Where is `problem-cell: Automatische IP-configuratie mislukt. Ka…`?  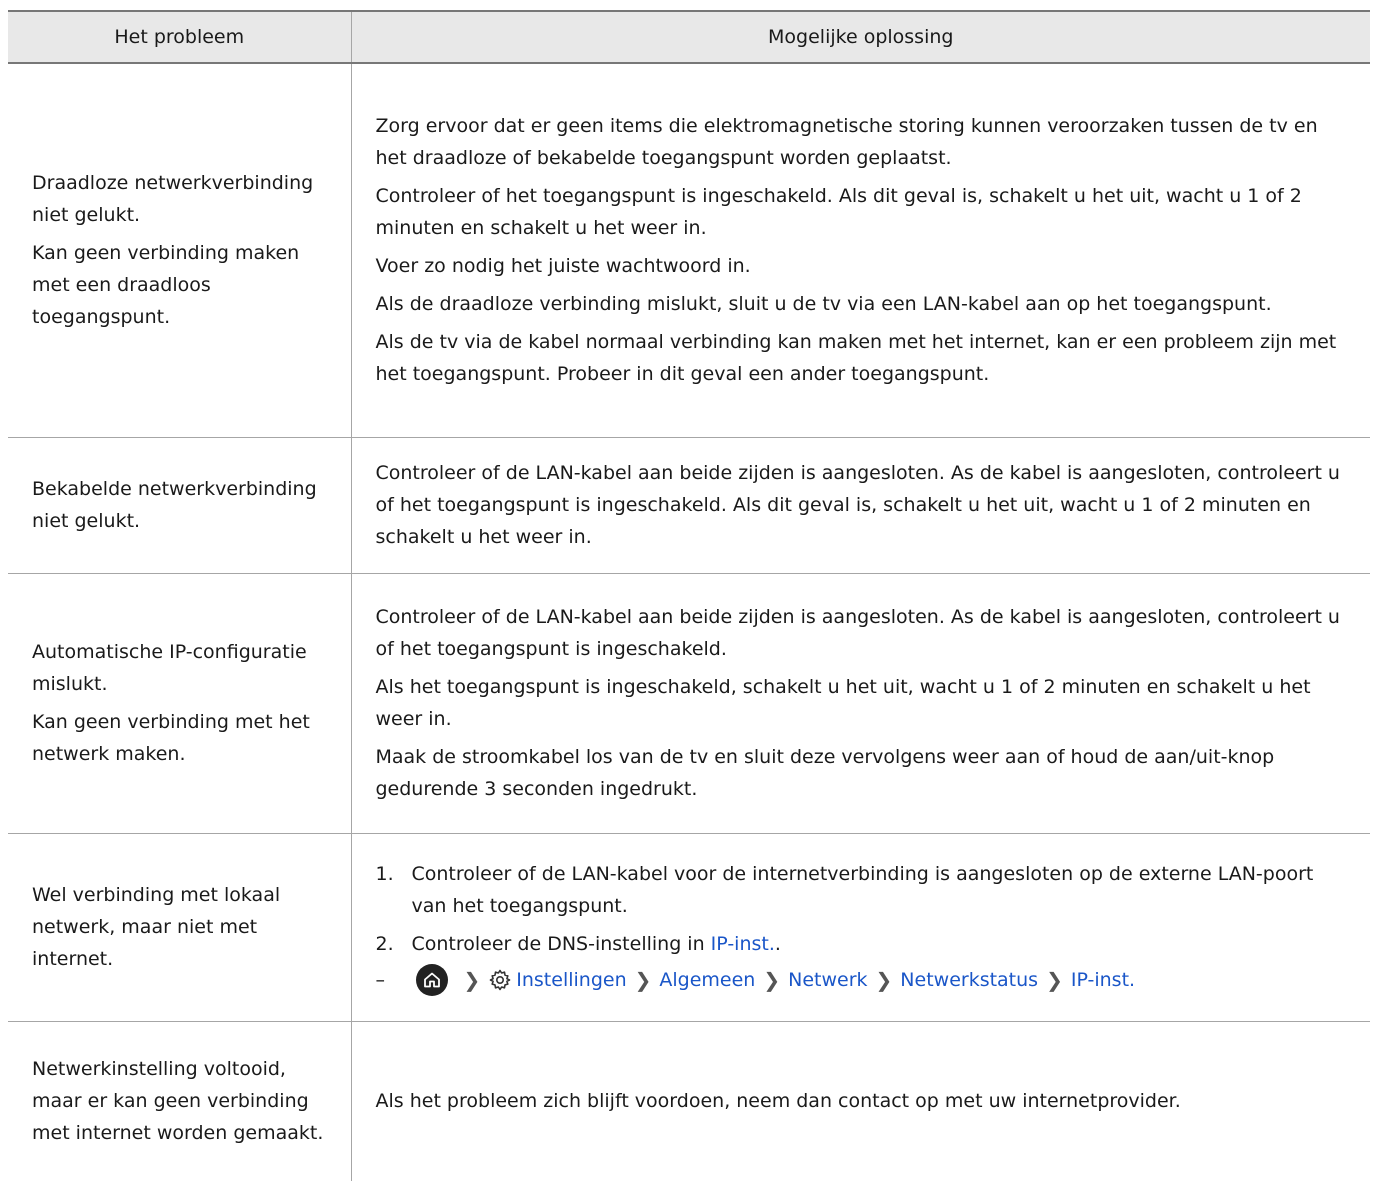 problem-cell: Automatische IP-configuratie mislukt. Ka… is located at coordinates (180, 703).